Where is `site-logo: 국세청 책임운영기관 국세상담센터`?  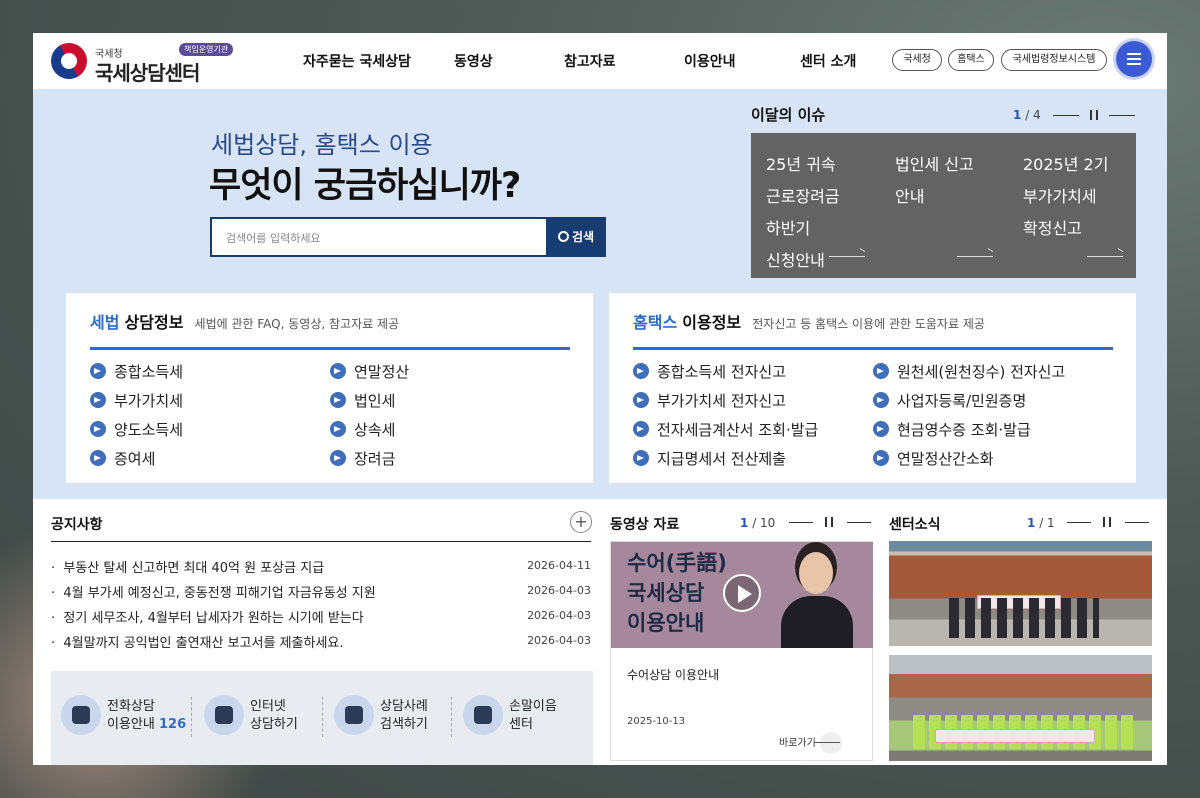 site-logo: 국세청 책임운영기관 국세상담센터 is located at coordinates (139, 61).